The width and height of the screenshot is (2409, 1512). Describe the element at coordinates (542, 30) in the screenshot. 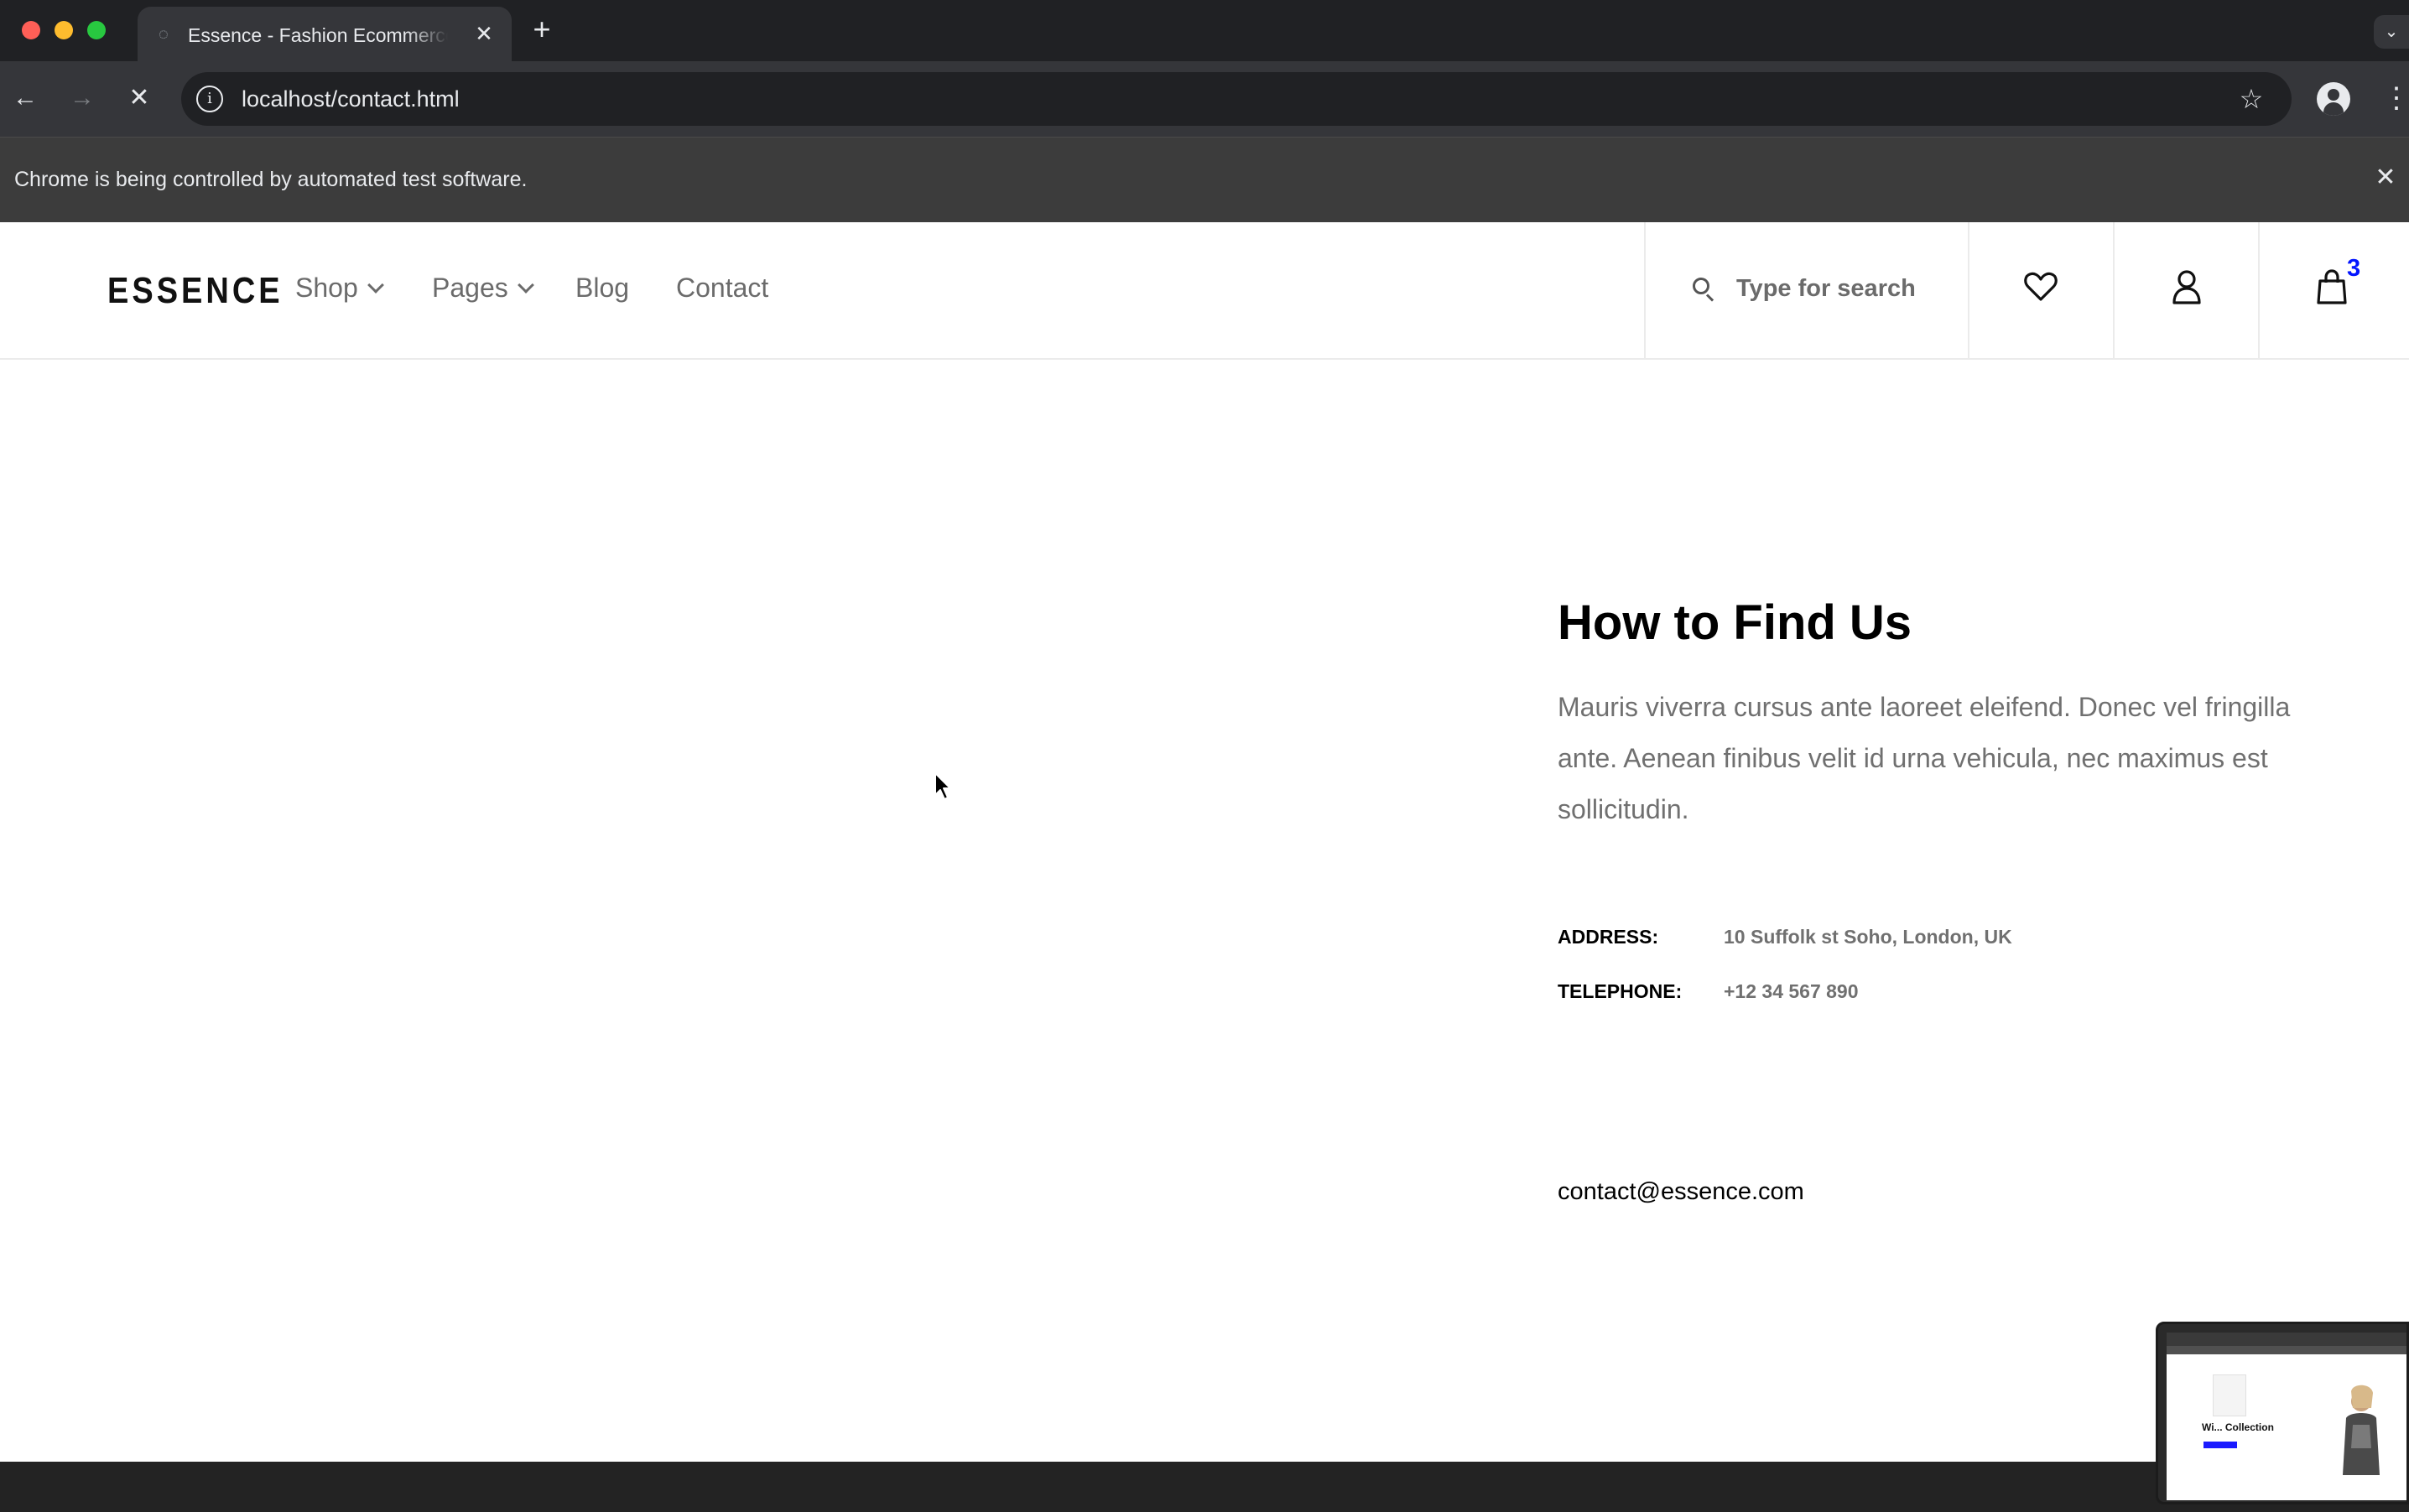

I see `new-tab-button: +` at that location.